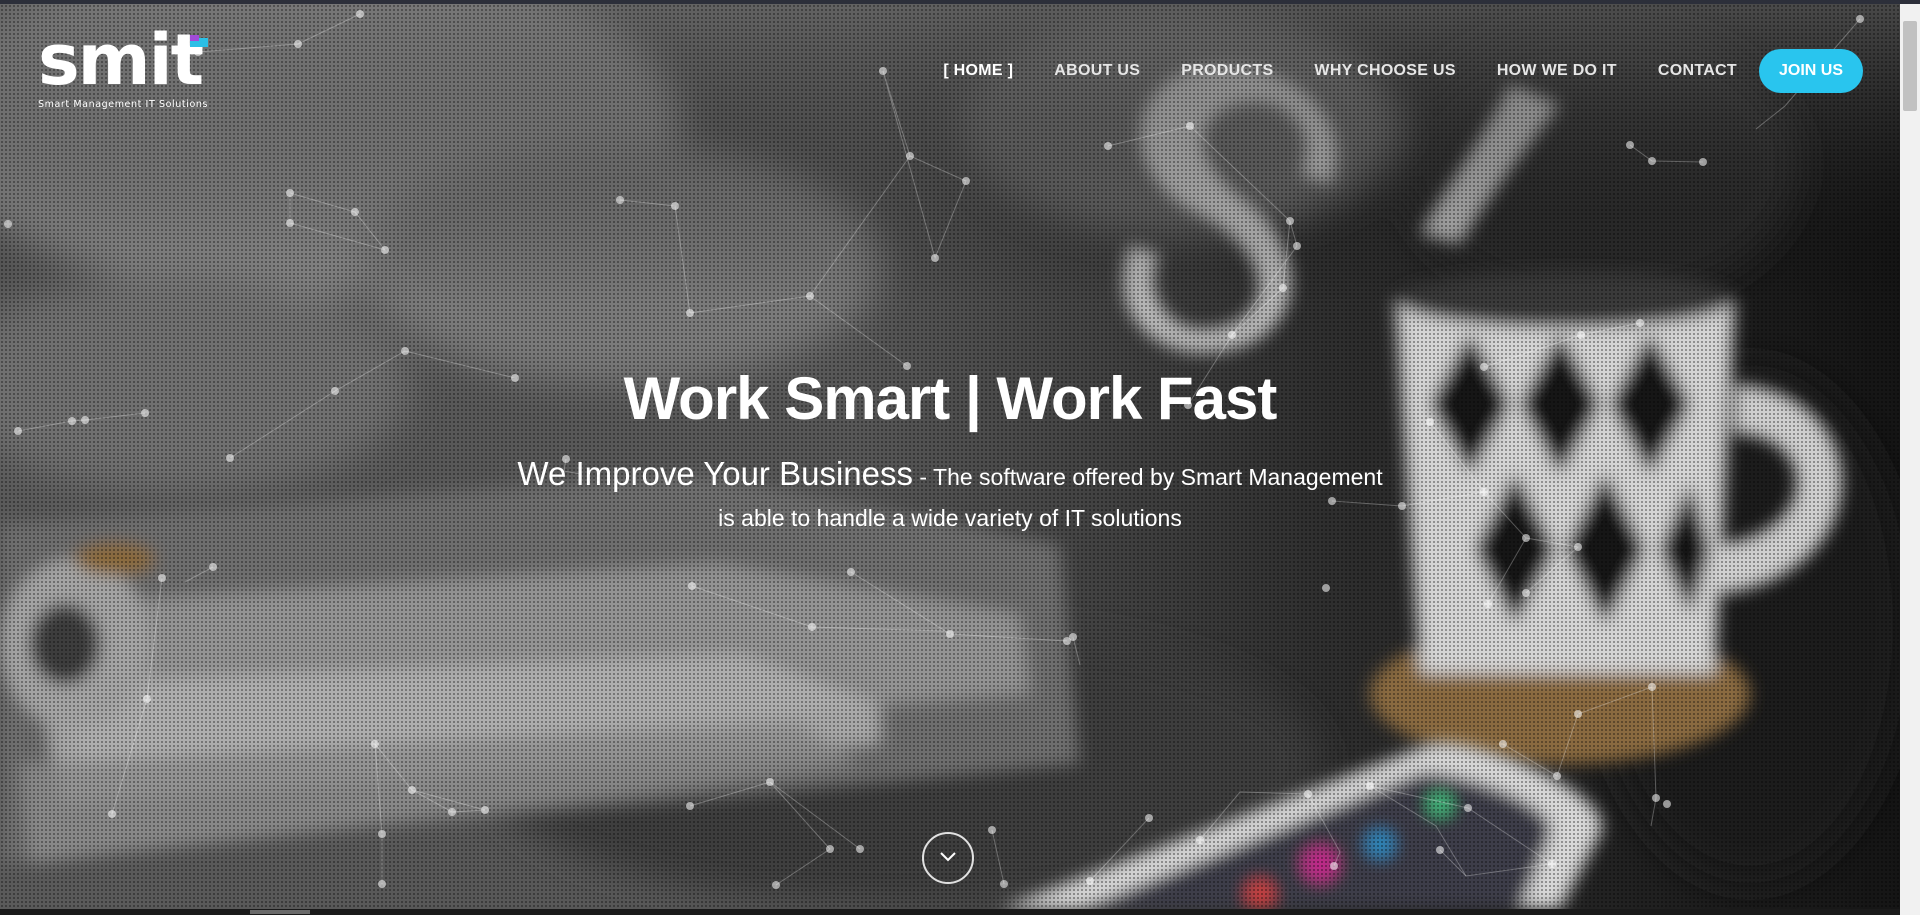 The image size is (1920, 915). Describe the element at coordinates (1097, 71) in the screenshot. I see `nav-item-about-us: ABOUT US` at that location.